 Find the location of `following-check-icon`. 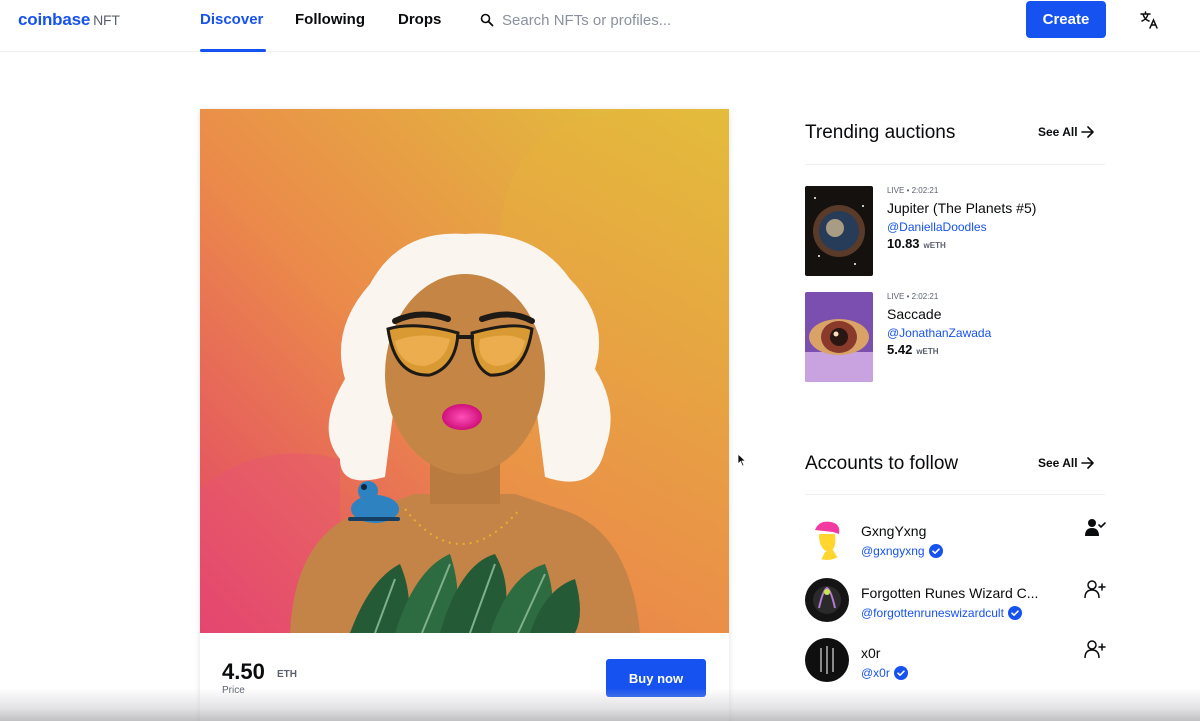

following-check-icon is located at coordinates (1095, 528).